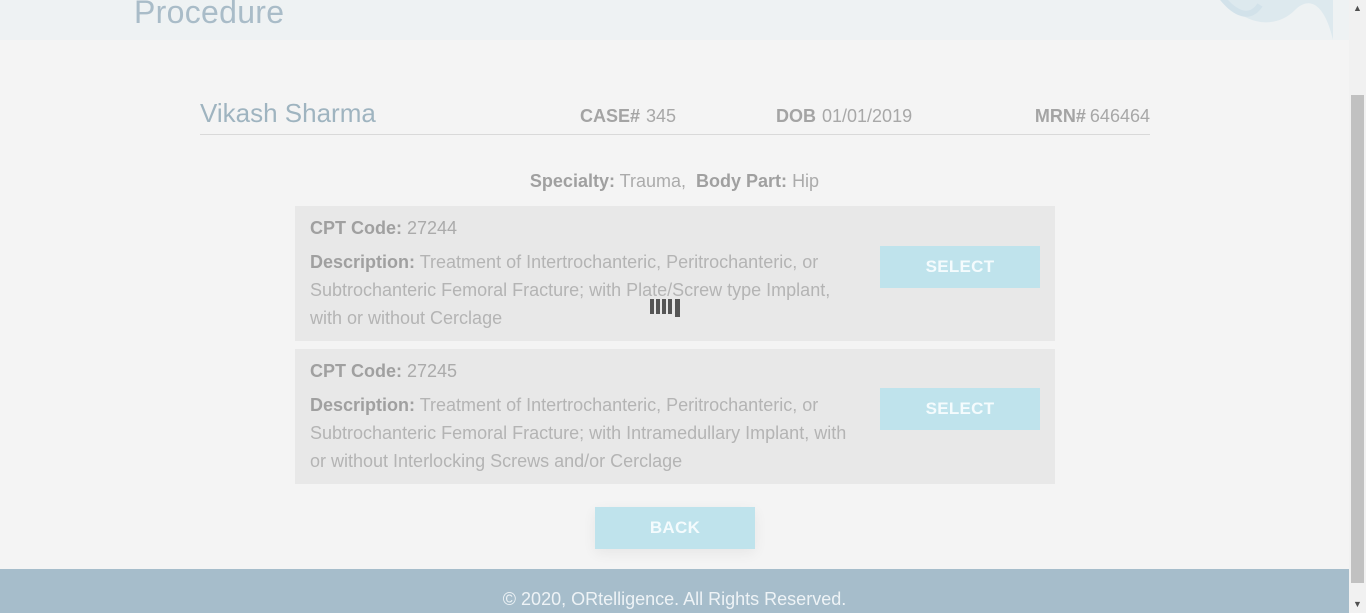 The image size is (1366, 613). Describe the element at coordinates (209, 15) in the screenshot. I see `page-title: Procedure` at that location.